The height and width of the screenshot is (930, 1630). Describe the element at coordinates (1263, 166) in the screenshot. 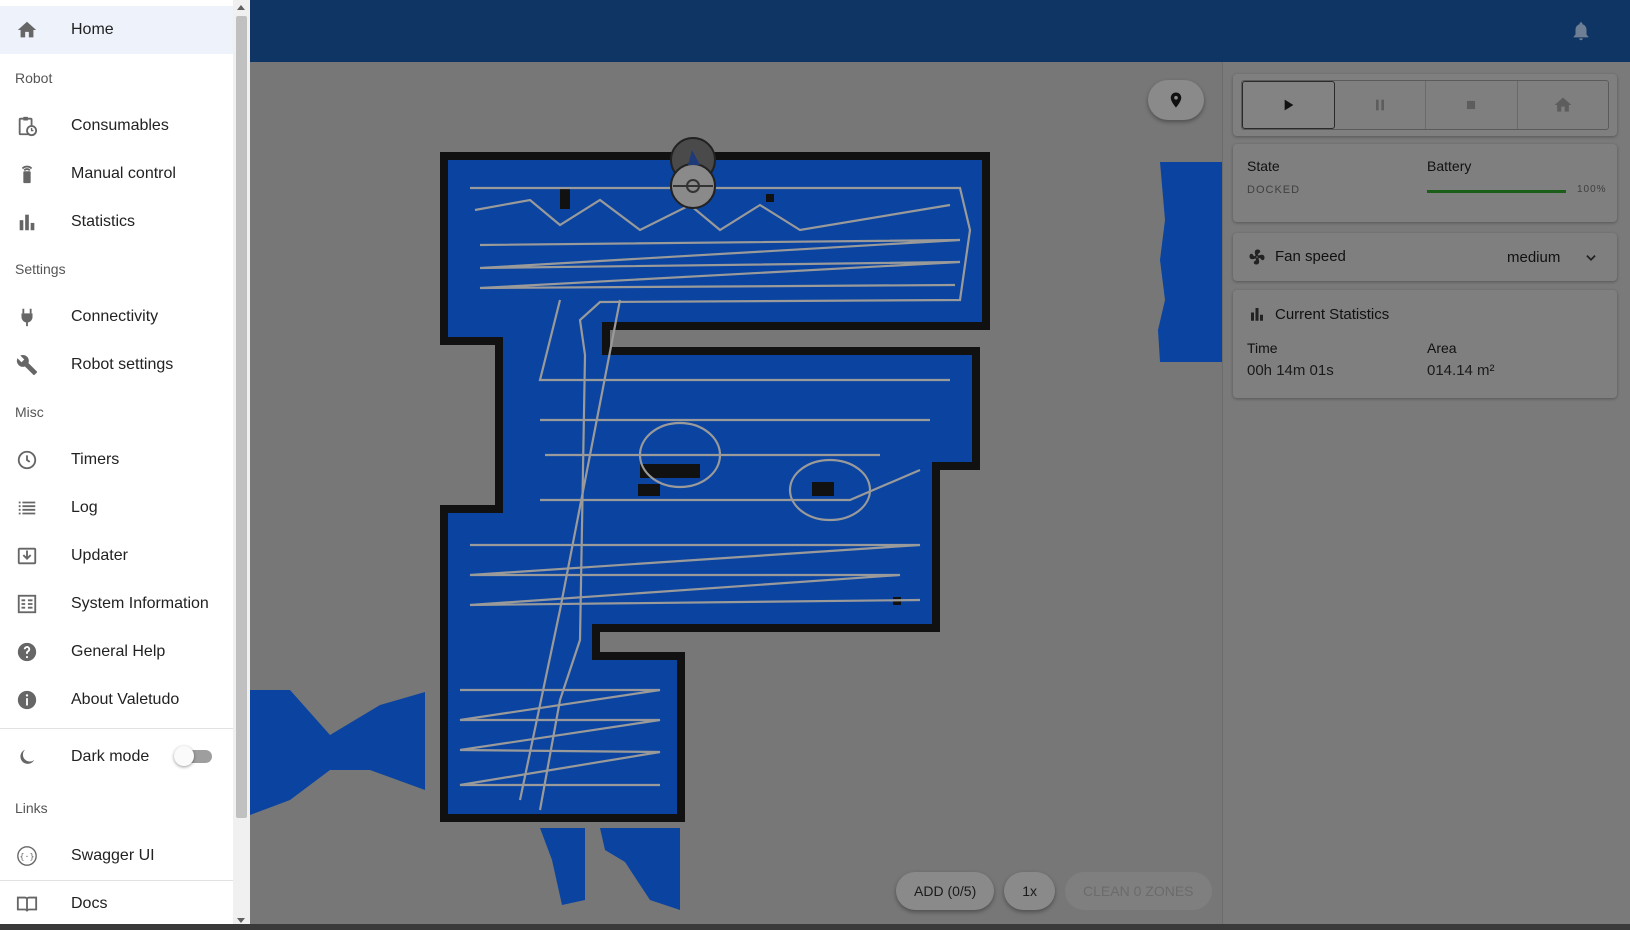

I see `state-label: State` at that location.